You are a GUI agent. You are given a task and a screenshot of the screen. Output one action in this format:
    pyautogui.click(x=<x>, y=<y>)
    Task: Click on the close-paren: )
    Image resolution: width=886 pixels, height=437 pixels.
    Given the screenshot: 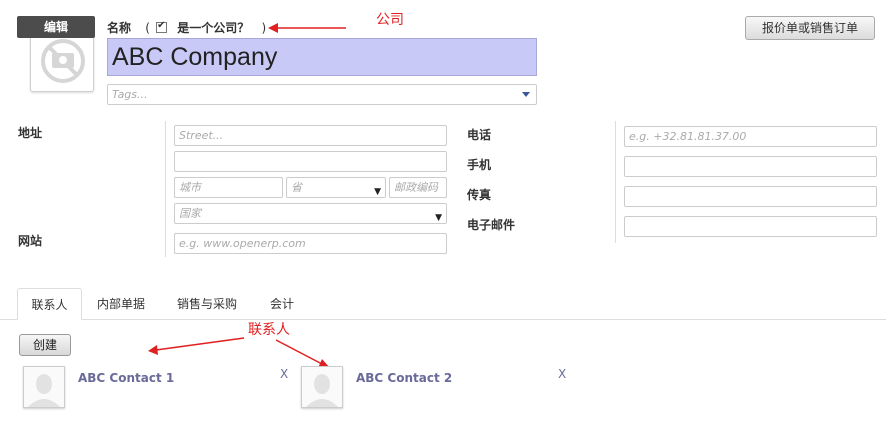 What is the action you would take?
    pyautogui.click(x=264, y=28)
    